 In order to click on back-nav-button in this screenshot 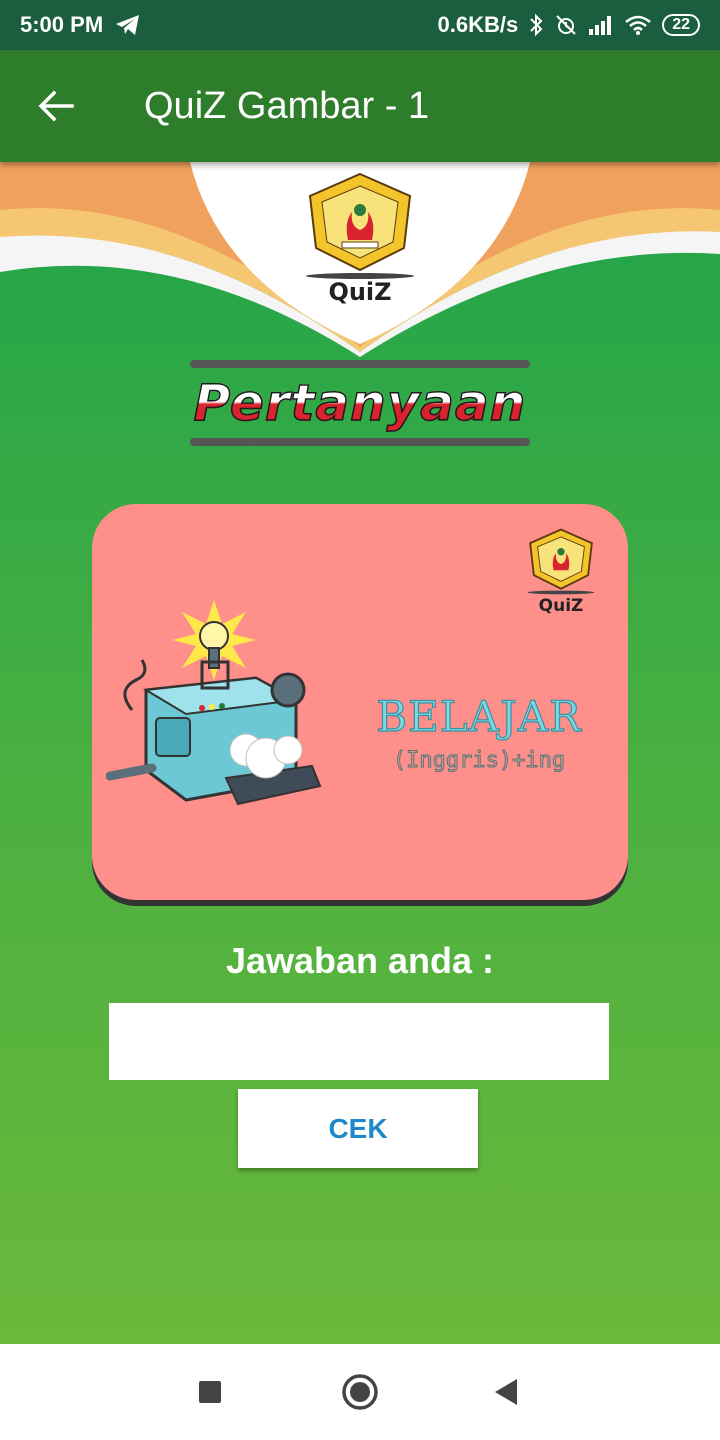, I will do `click(506, 1392)`.